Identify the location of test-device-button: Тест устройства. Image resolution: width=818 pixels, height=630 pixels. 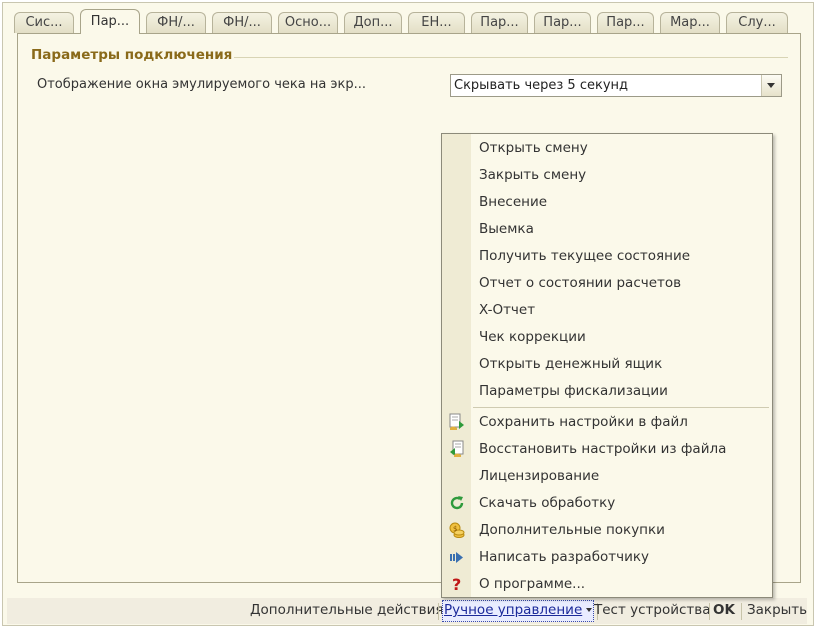
(652, 610).